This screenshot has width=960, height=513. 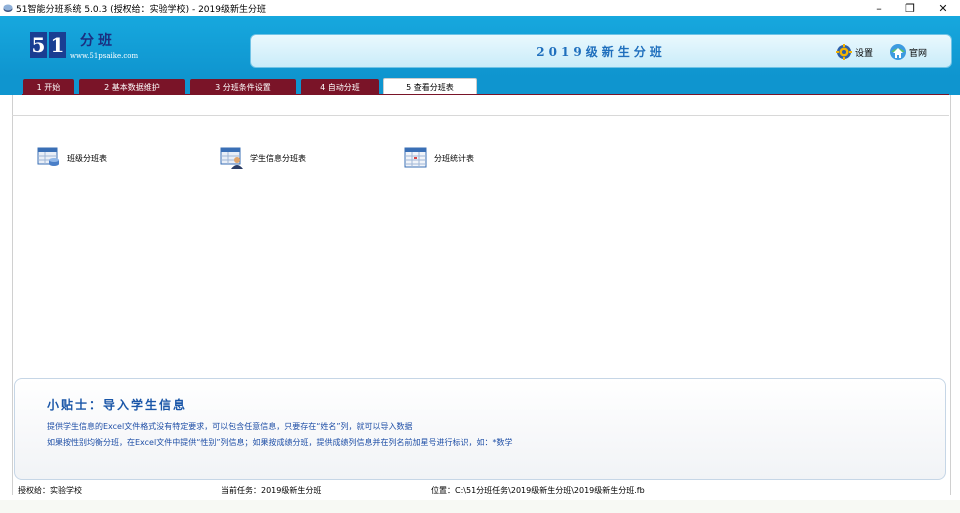 What do you see at coordinates (271, 490) in the screenshot?
I see `status-current-task: 当前任务：2019级新生分班` at bounding box center [271, 490].